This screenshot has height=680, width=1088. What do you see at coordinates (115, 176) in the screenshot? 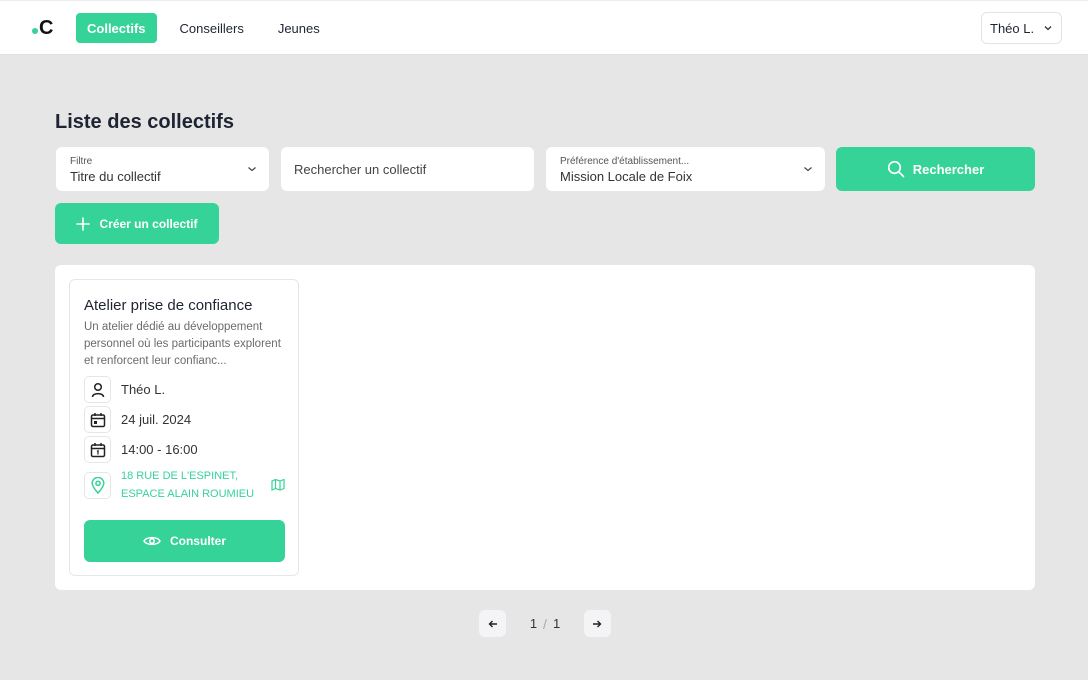
I see `filter-value: Titre du collectif` at bounding box center [115, 176].